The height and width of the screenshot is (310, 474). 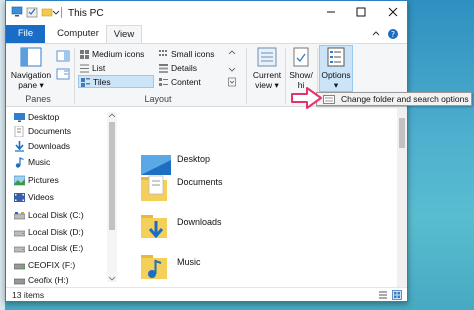 I want to click on options-dropdown-menu: Change folder and search options, so click(x=394, y=99).